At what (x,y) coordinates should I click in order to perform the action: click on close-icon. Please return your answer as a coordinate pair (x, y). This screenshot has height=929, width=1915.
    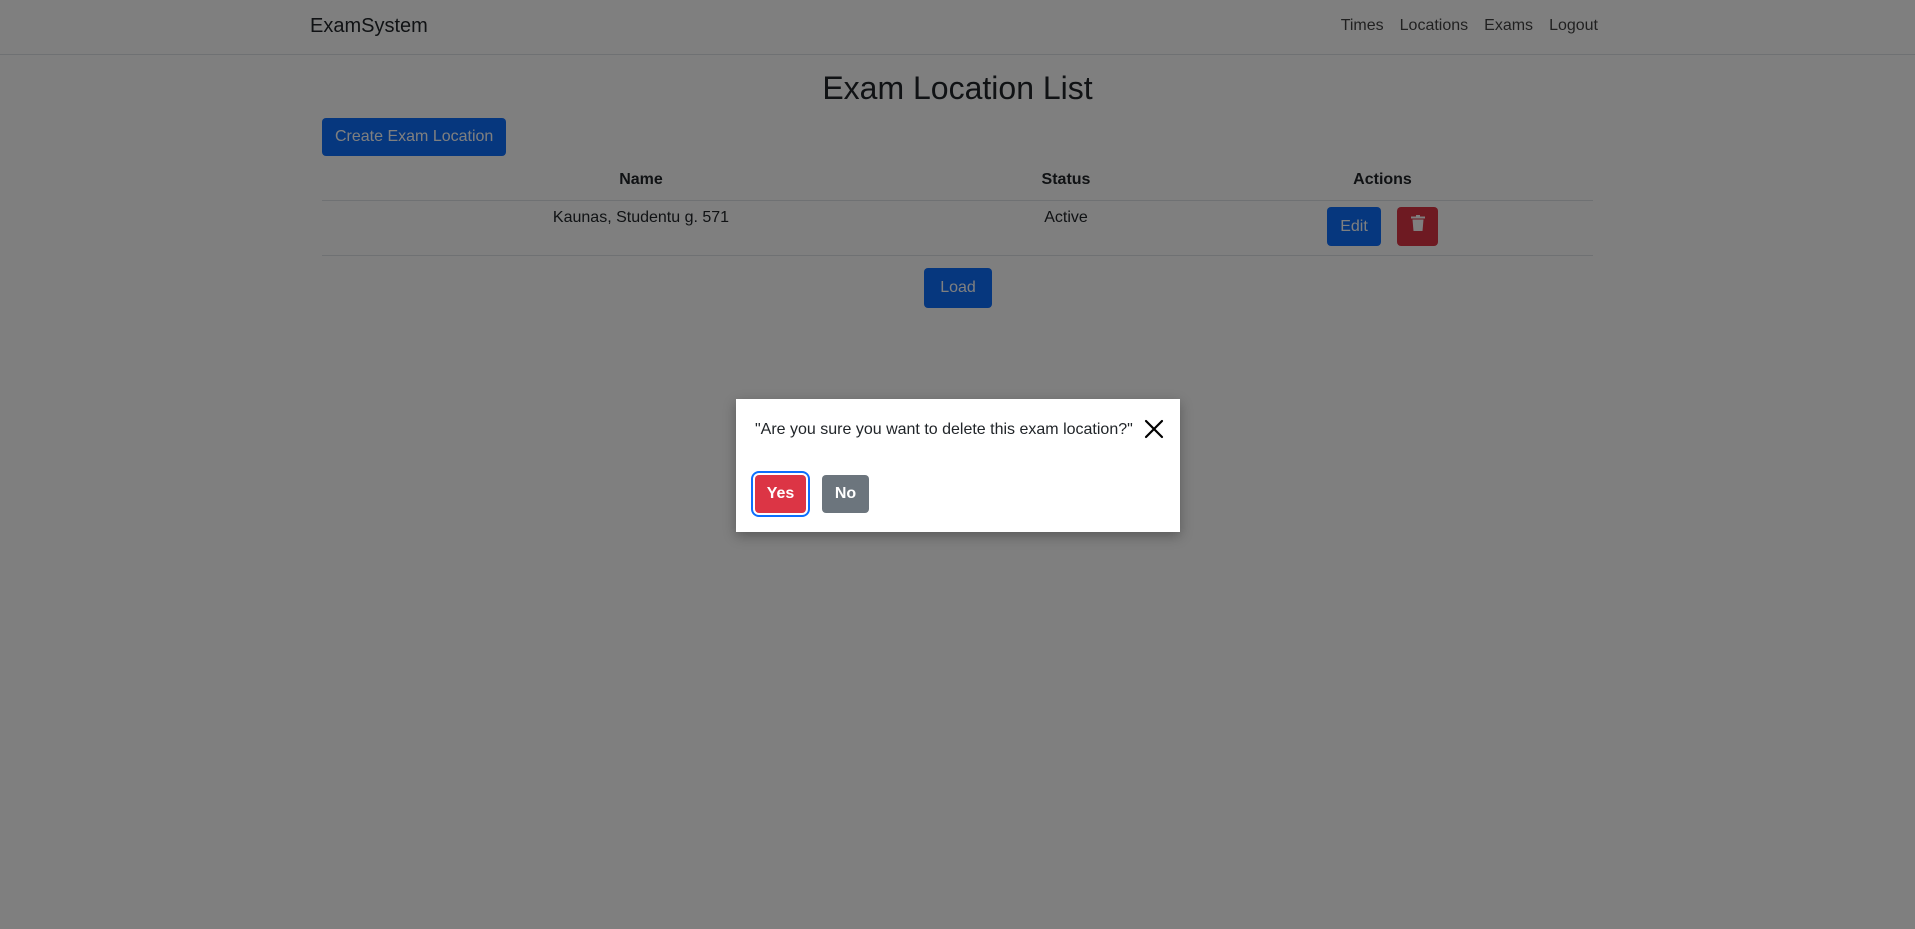
    Looking at the image, I should click on (1154, 429).